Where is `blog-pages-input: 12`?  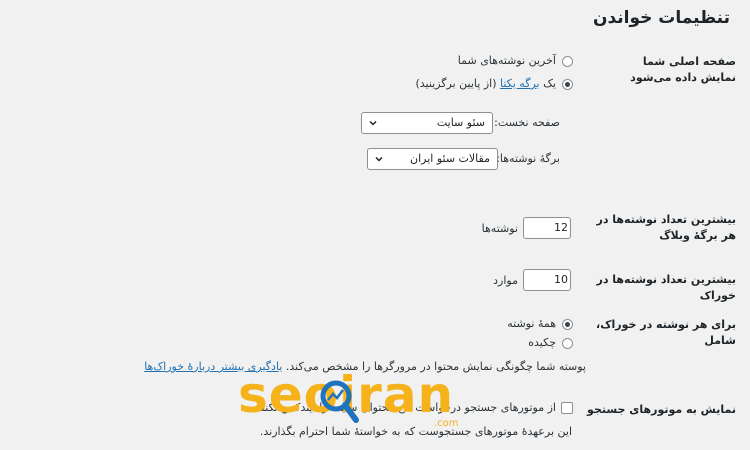
blog-pages-input: 12 is located at coordinates (547, 228).